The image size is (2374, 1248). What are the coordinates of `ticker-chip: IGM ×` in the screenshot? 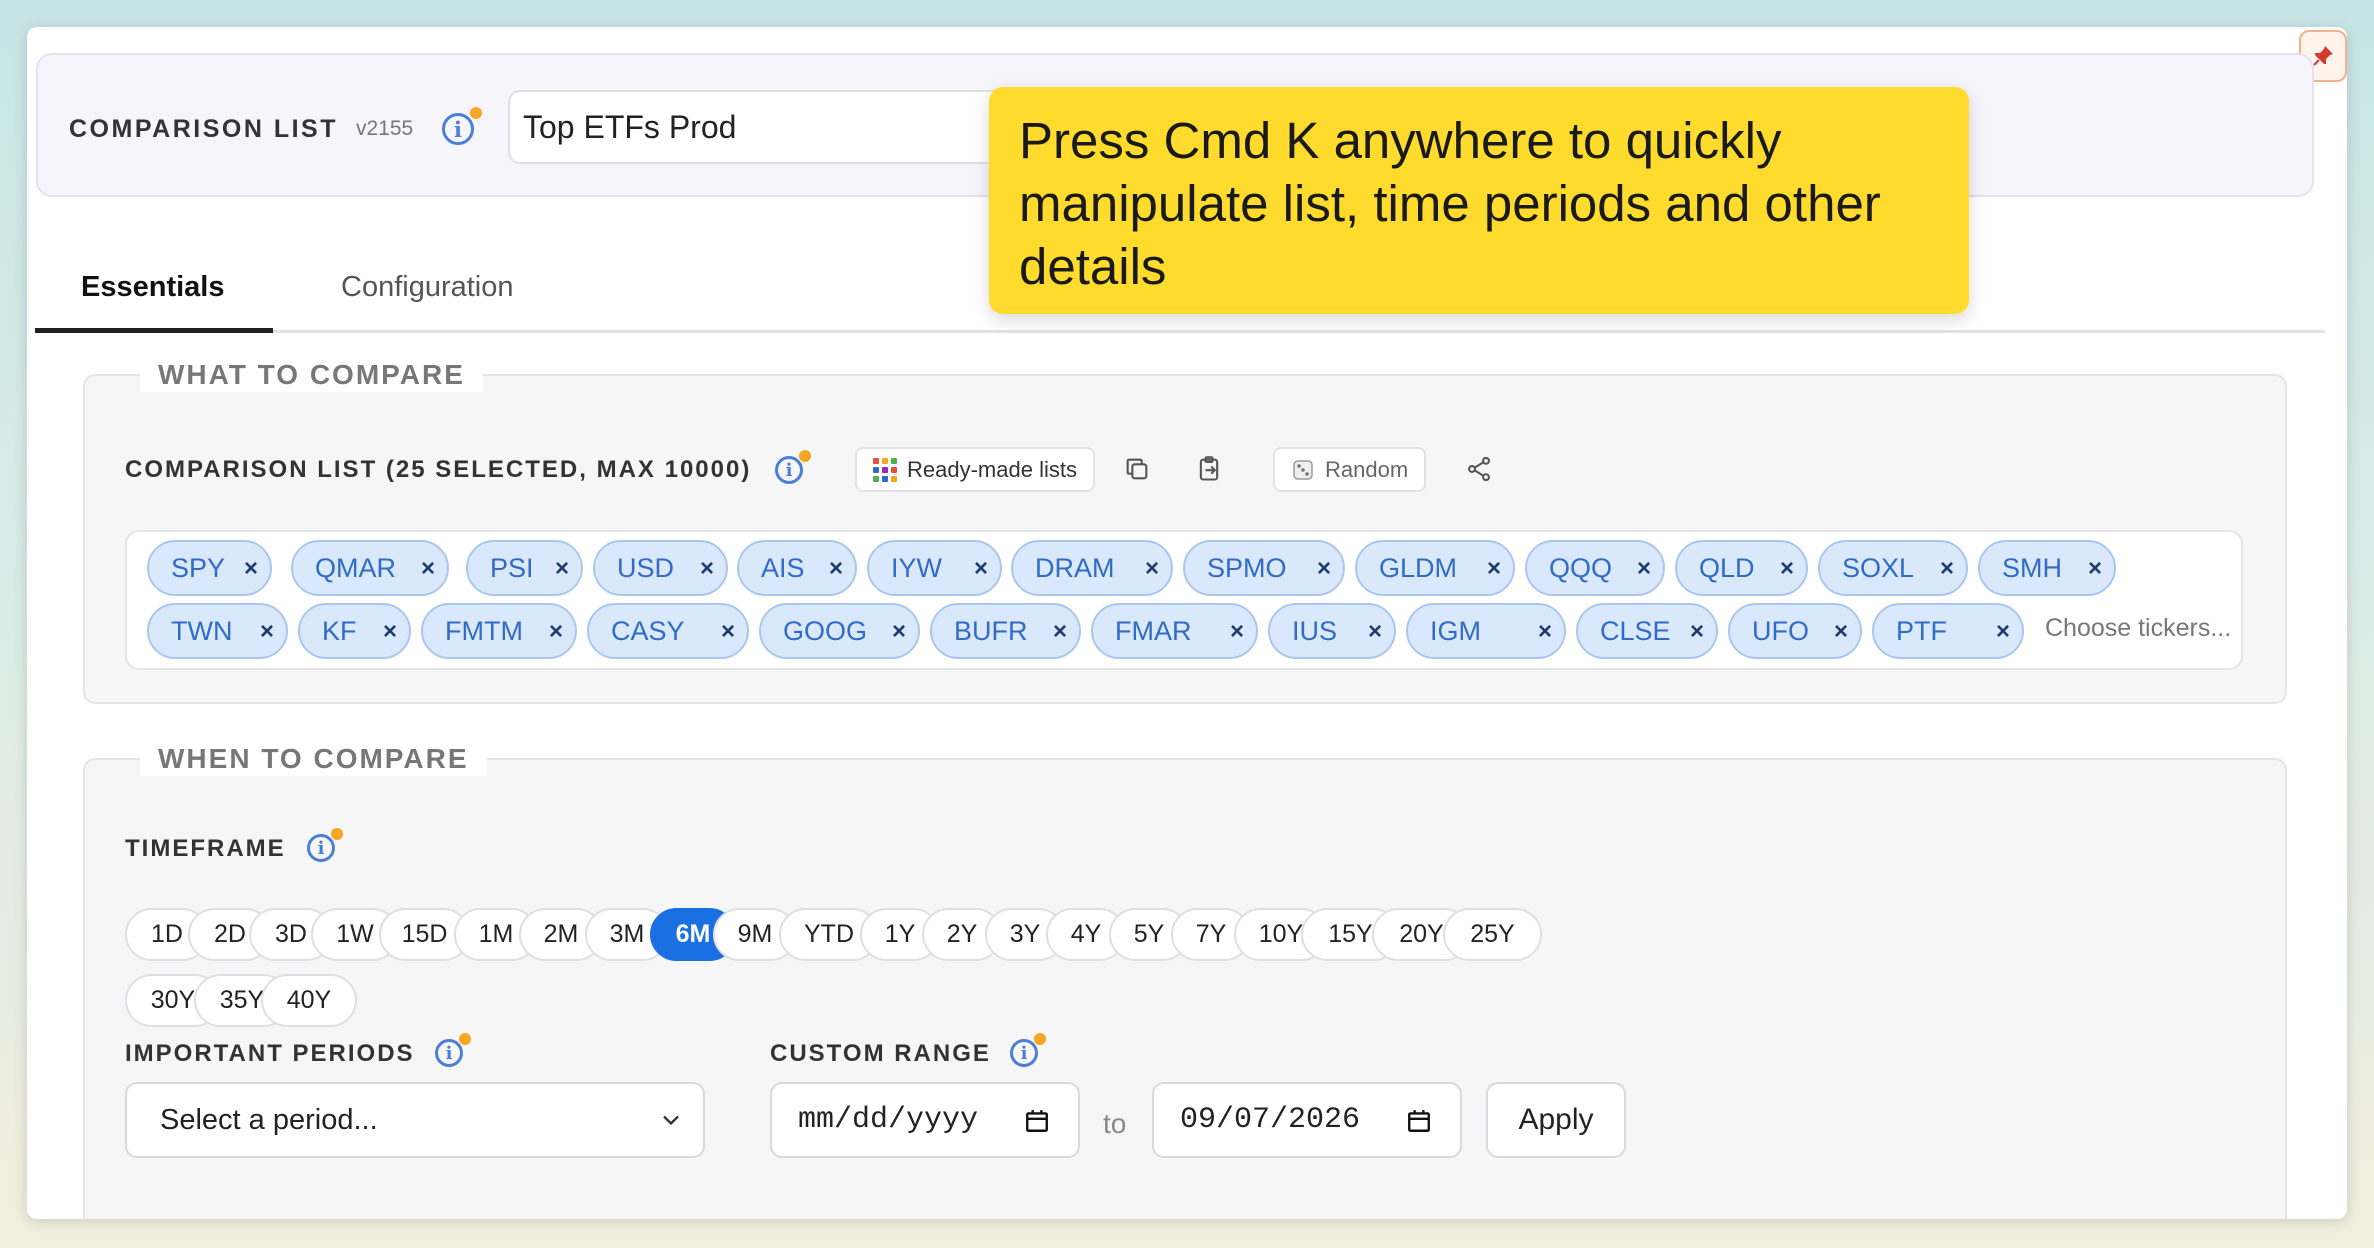 It's located at (1486, 631).